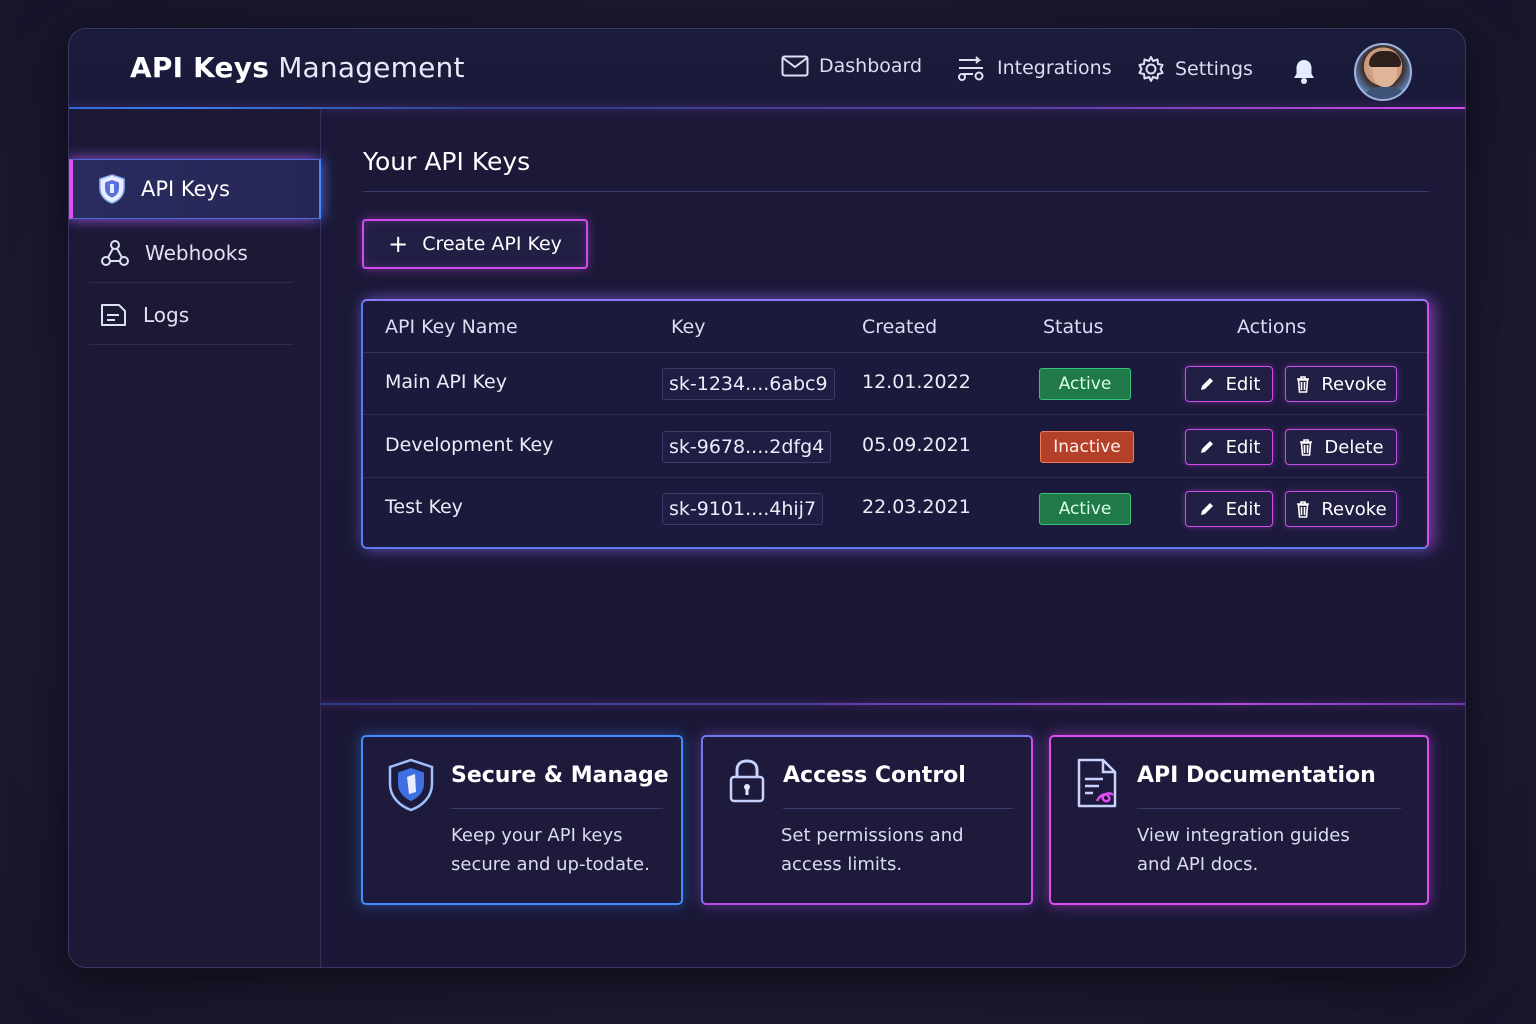 The image size is (1536, 1024). I want to click on key-value-cell: sk-9678....2dfg4, so click(747, 447).